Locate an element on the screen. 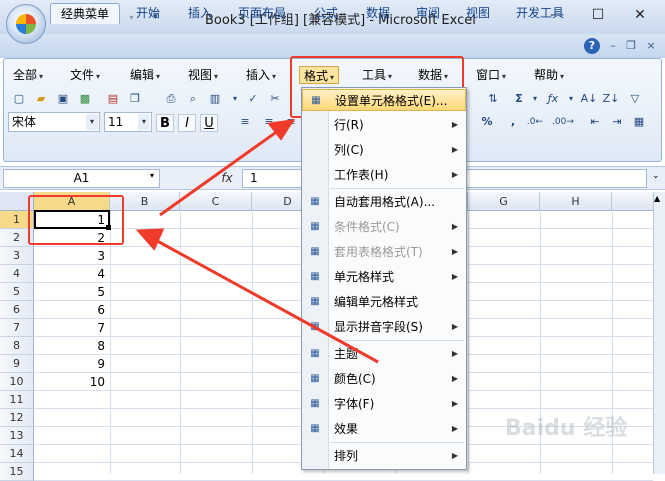 This screenshot has height=481, width=665. column-header-c: C is located at coordinates (216, 201).